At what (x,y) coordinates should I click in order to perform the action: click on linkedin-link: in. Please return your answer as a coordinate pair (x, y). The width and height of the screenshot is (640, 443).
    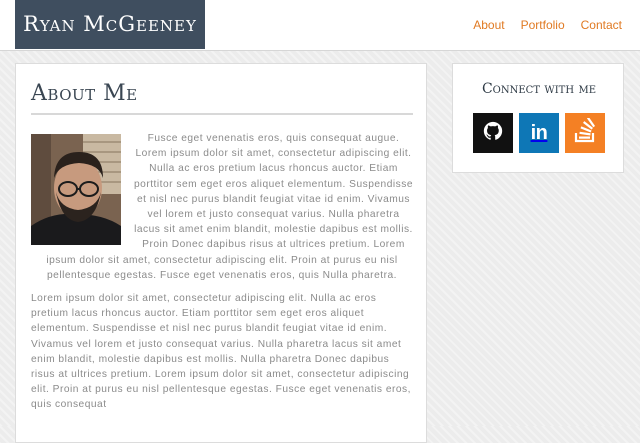
    Looking at the image, I should click on (539, 133).